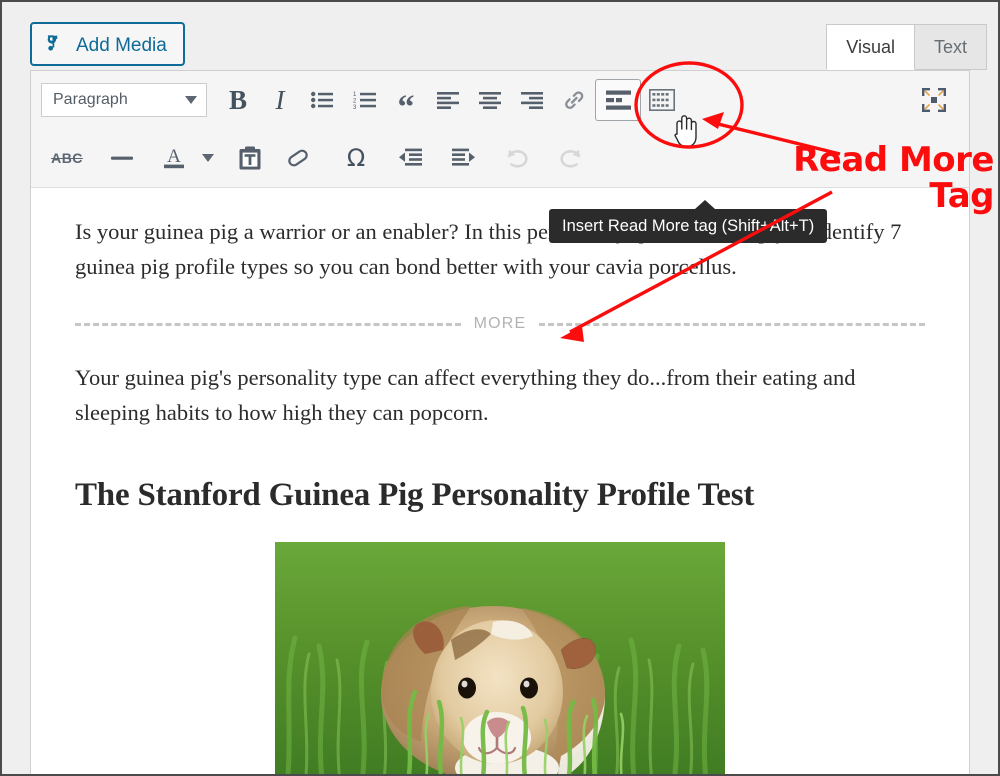 Image resolution: width=1000 pixels, height=776 pixels. I want to click on tab-text-label: Text, so click(950, 46).